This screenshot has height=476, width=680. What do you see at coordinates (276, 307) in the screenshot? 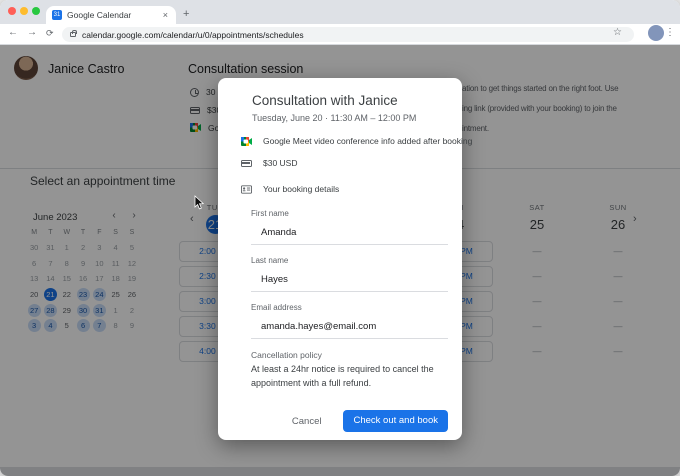
I see `email-label: Email address` at bounding box center [276, 307].